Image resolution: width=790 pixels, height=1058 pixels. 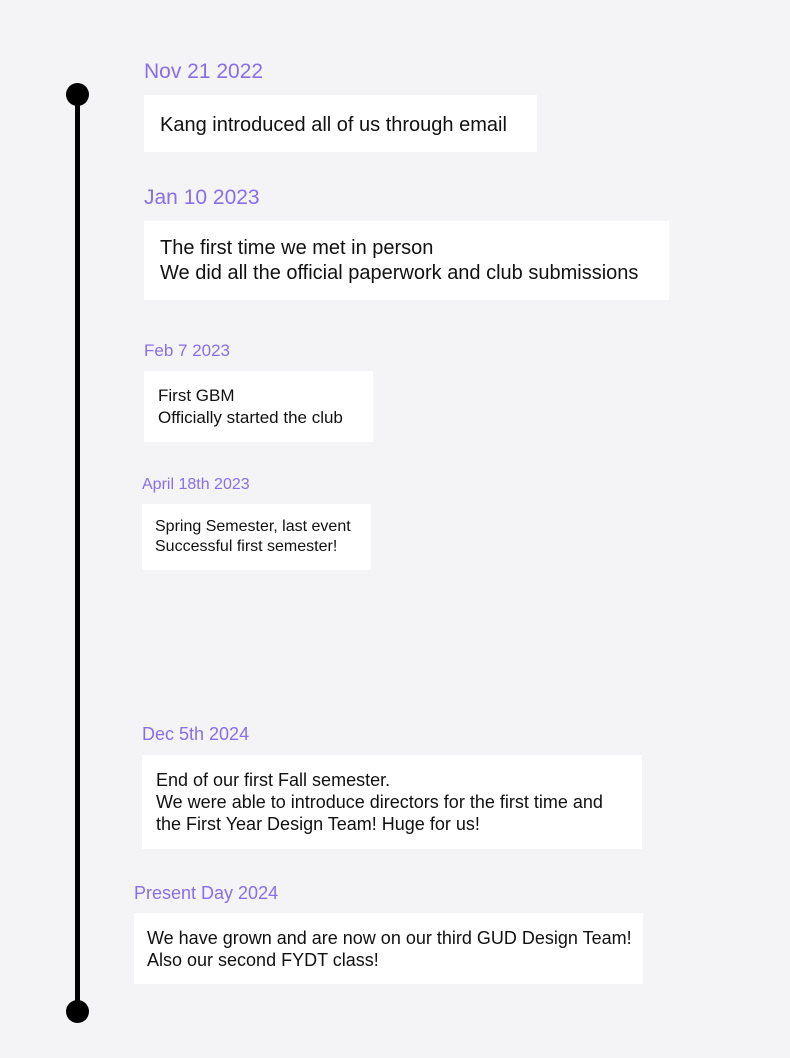 What do you see at coordinates (263, 960) in the screenshot?
I see `event-text: Also our second FYDT class!` at bounding box center [263, 960].